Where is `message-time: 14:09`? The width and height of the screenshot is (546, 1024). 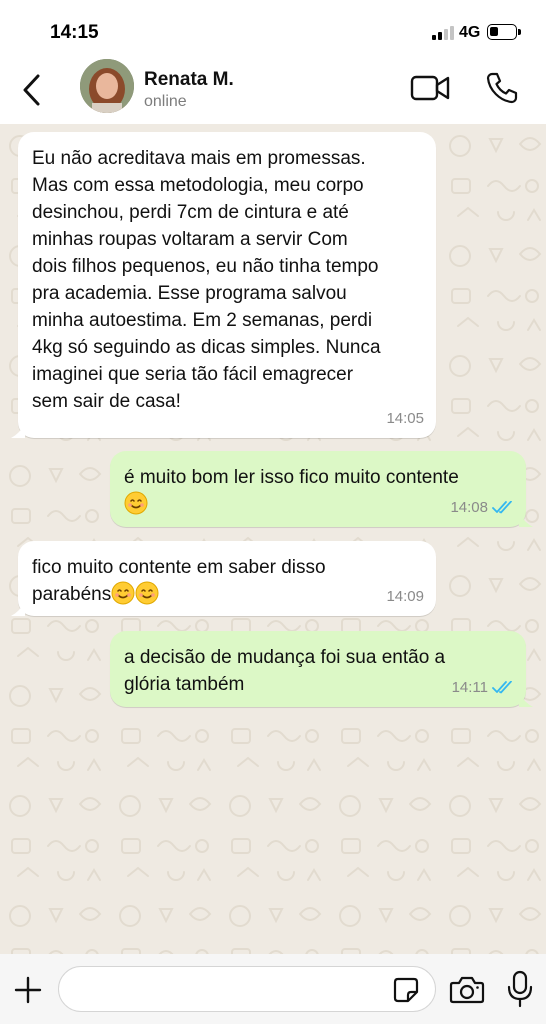 message-time: 14:09 is located at coordinates (405, 596).